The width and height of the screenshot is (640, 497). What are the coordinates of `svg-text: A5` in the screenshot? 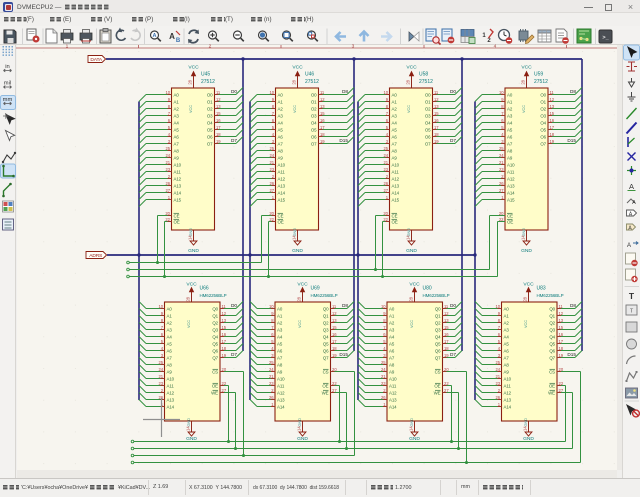 It's located at (507, 343).